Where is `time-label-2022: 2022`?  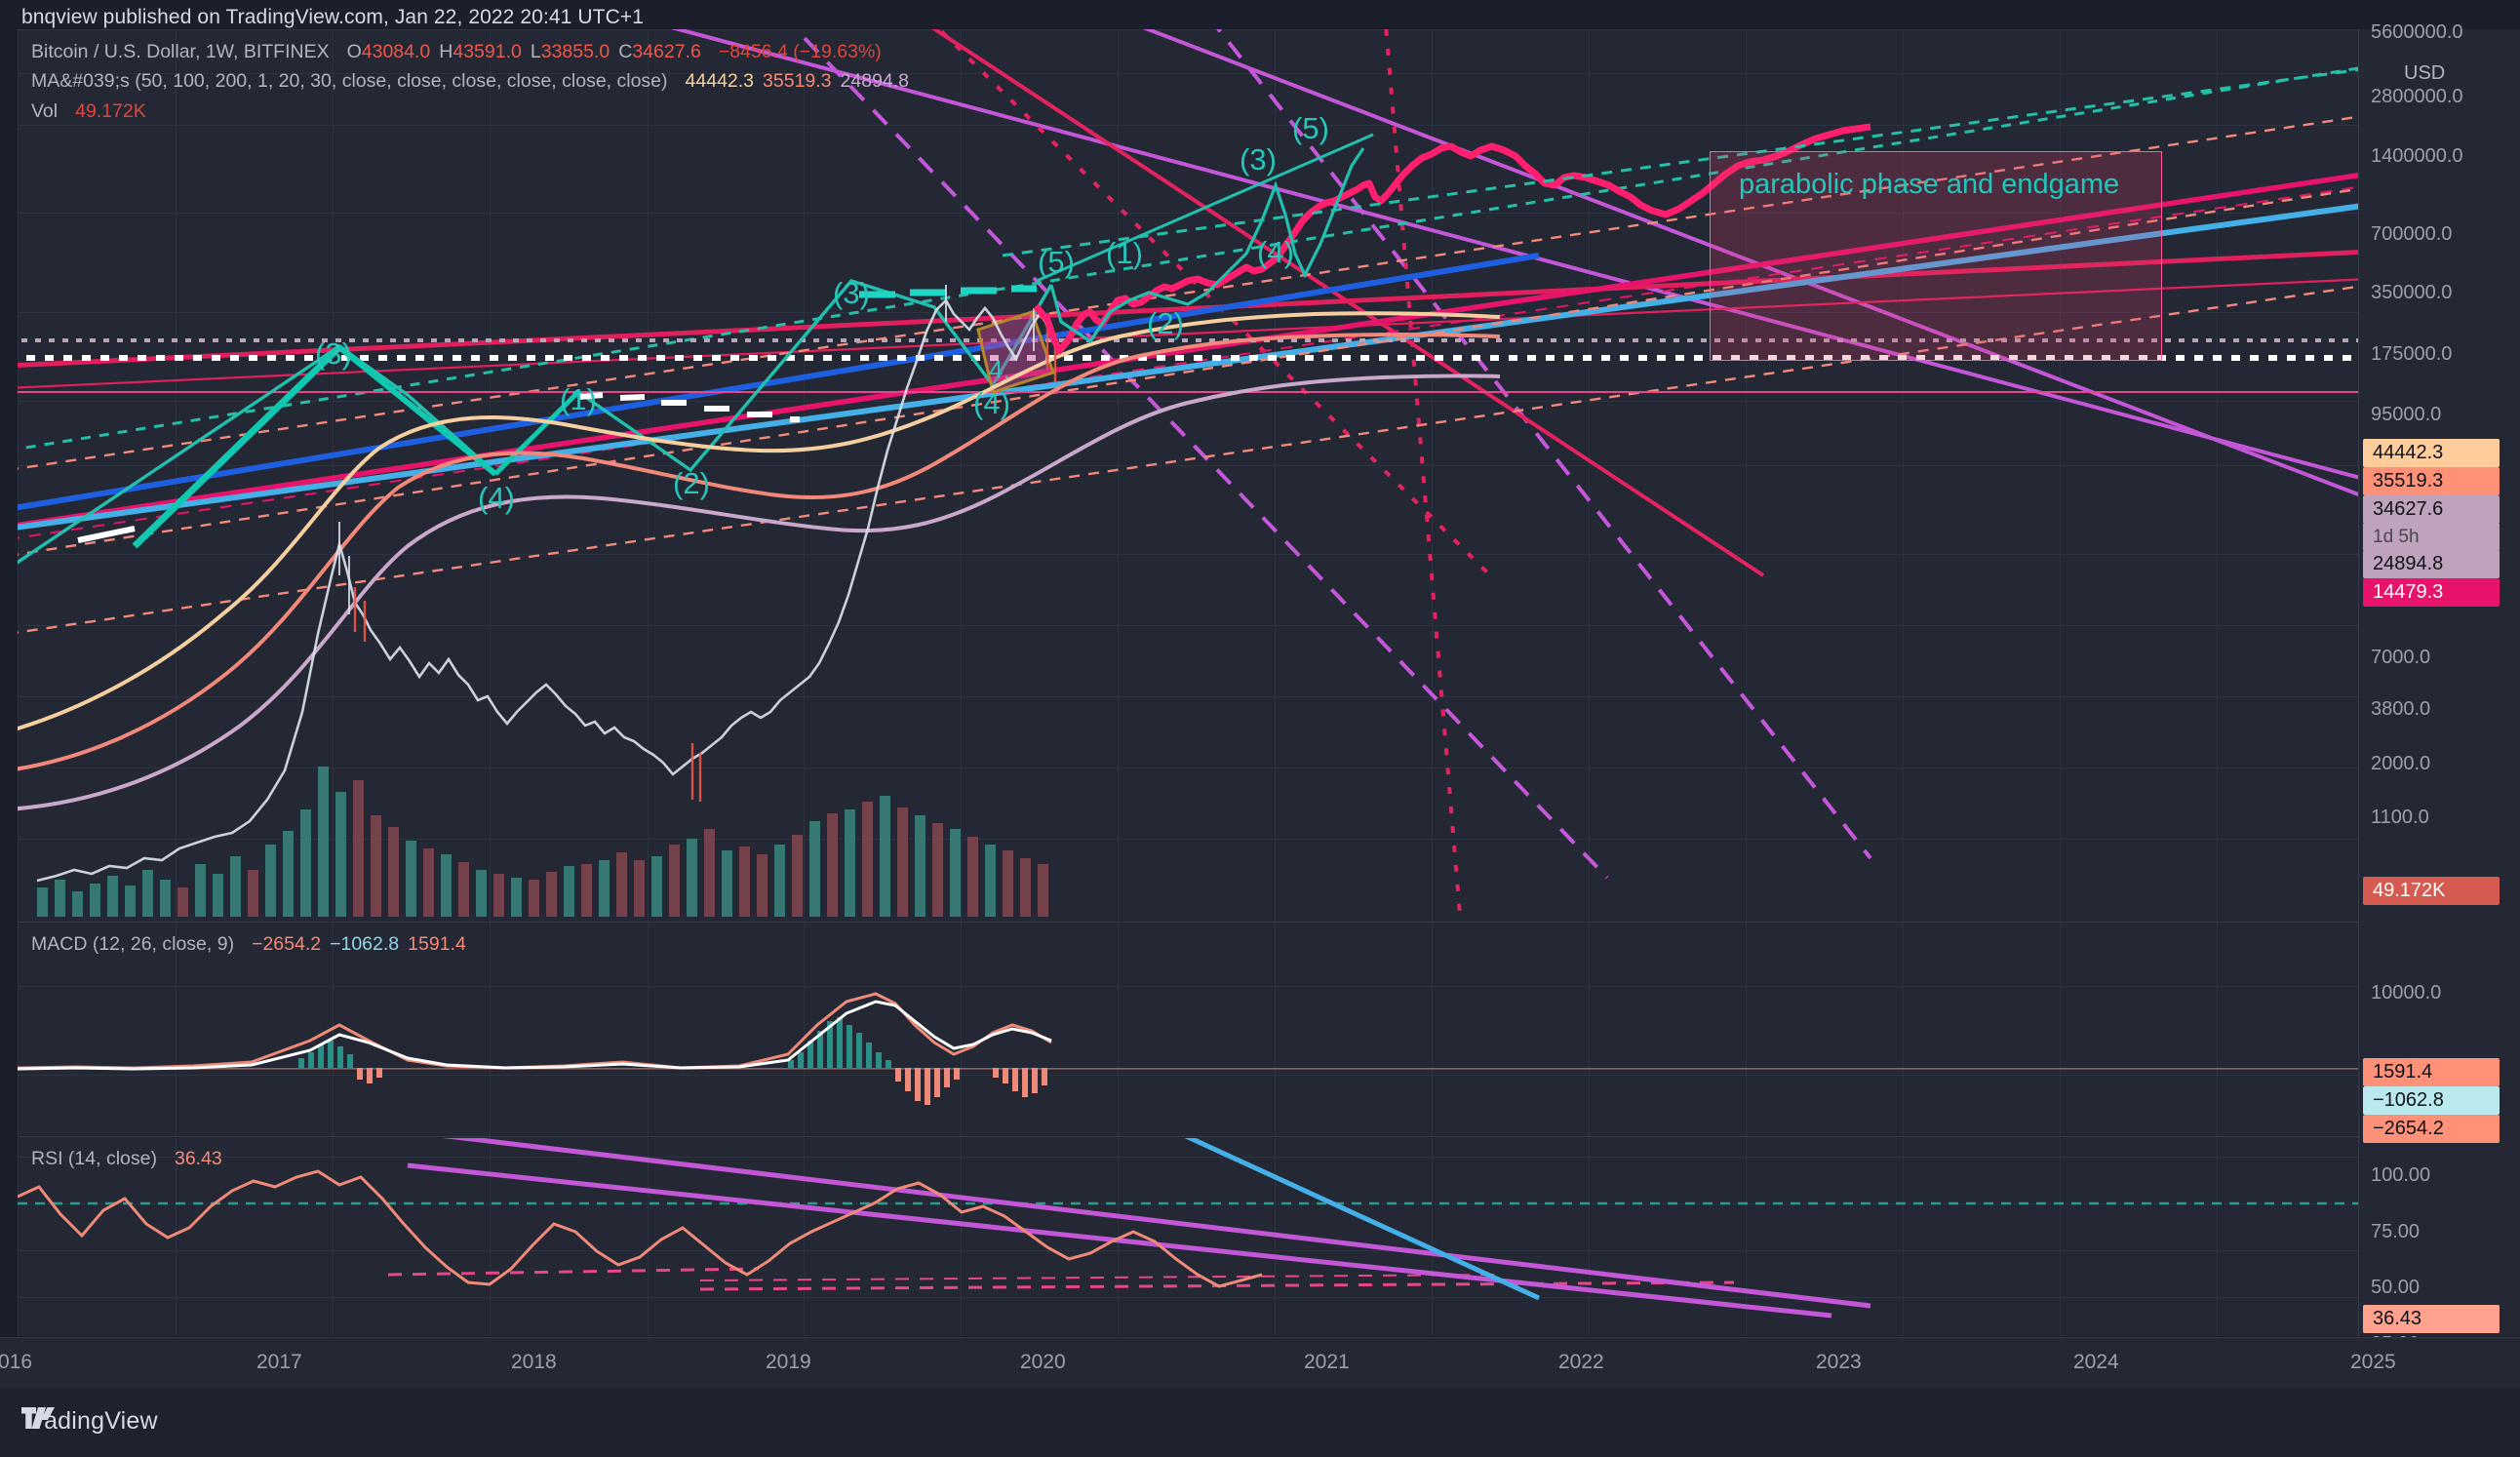
time-label-2022: 2022 is located at coordinates (1581, 1362).